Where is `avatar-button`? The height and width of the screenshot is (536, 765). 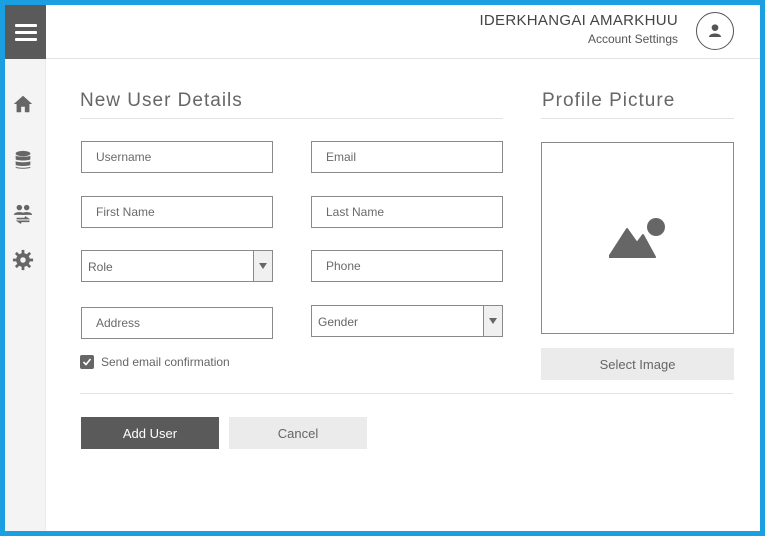 avatar-button is located at coordinates (715, 31).